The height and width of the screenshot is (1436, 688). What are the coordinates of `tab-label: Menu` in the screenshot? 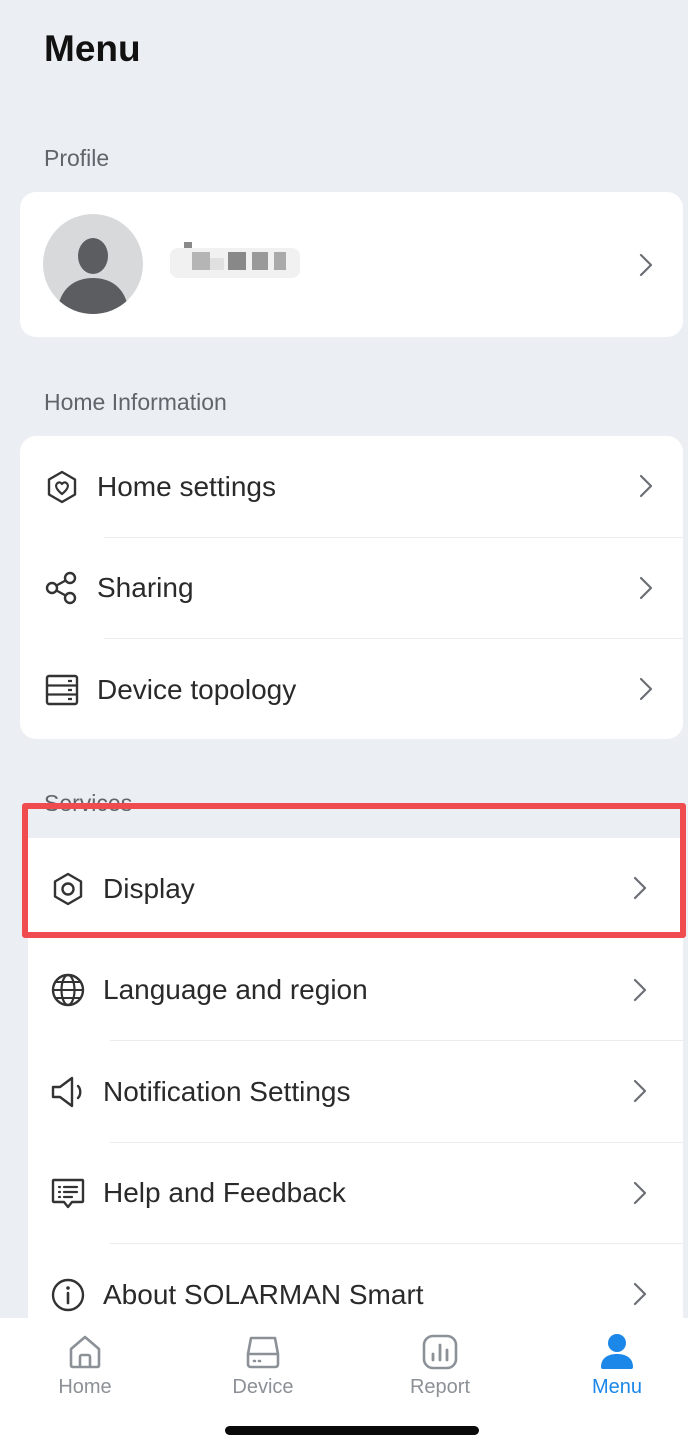 It's located at (617, 1387).